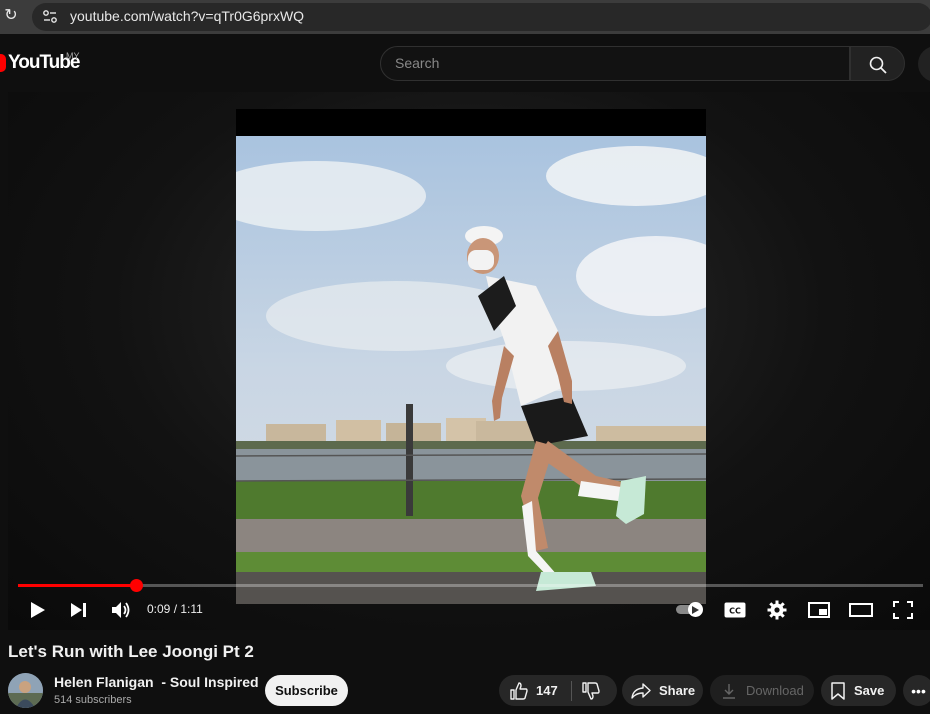  What do you see at coordinates (159, 609) in the screenshot?
I see `current-time: 0:09` at bounding box center [159, 609].